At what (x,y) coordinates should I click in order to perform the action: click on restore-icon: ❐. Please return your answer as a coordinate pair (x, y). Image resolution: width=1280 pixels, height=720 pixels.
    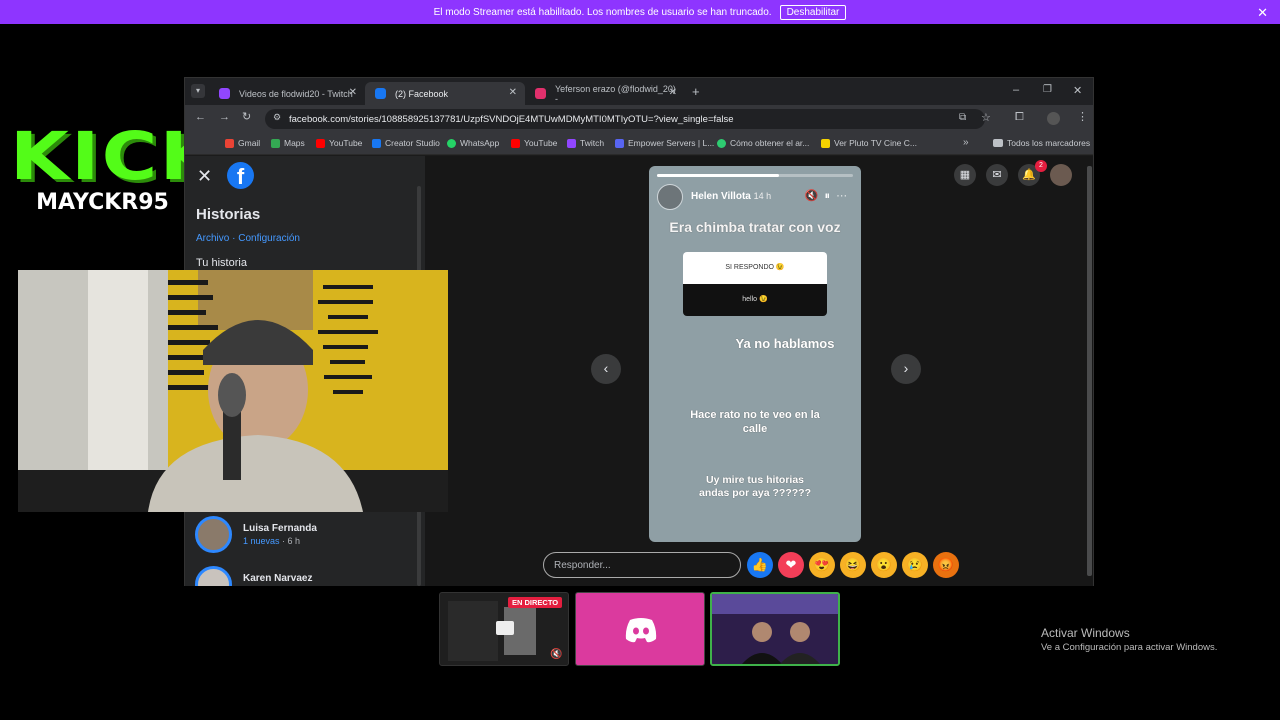
    Looking at the image, I should click on (1047, 89).